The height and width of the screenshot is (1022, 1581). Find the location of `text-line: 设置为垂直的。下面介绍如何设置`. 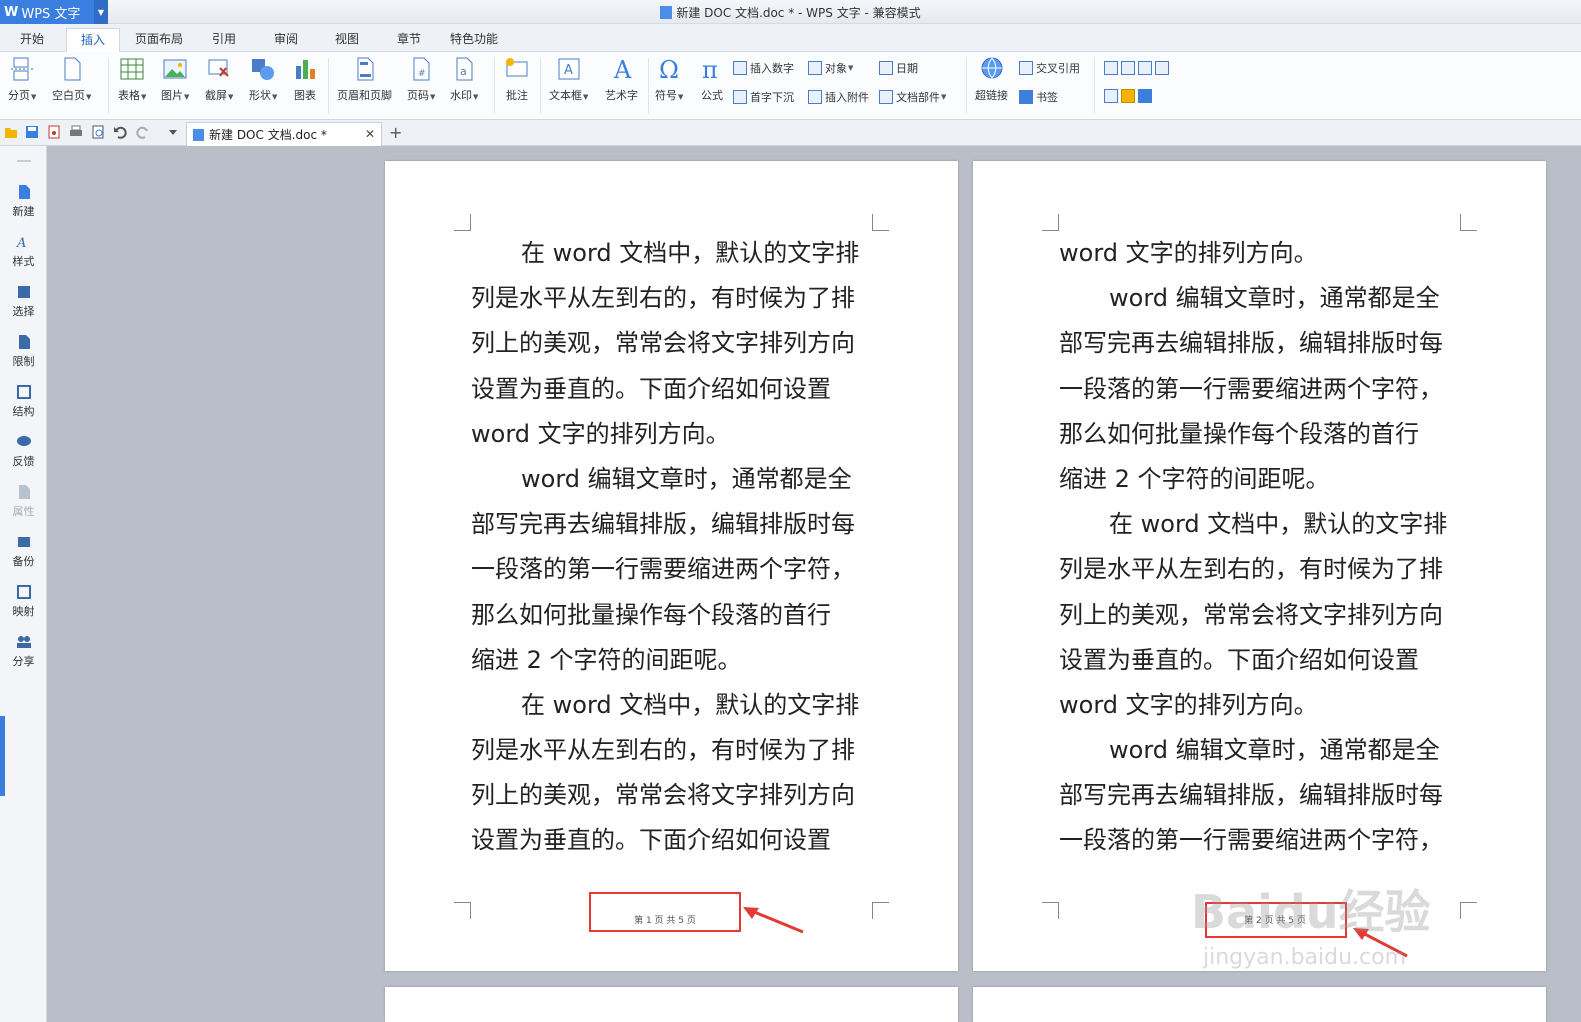

text-line: 设置为垂直的。下面介绍如何设置 is located at coordinates (1239, 659).